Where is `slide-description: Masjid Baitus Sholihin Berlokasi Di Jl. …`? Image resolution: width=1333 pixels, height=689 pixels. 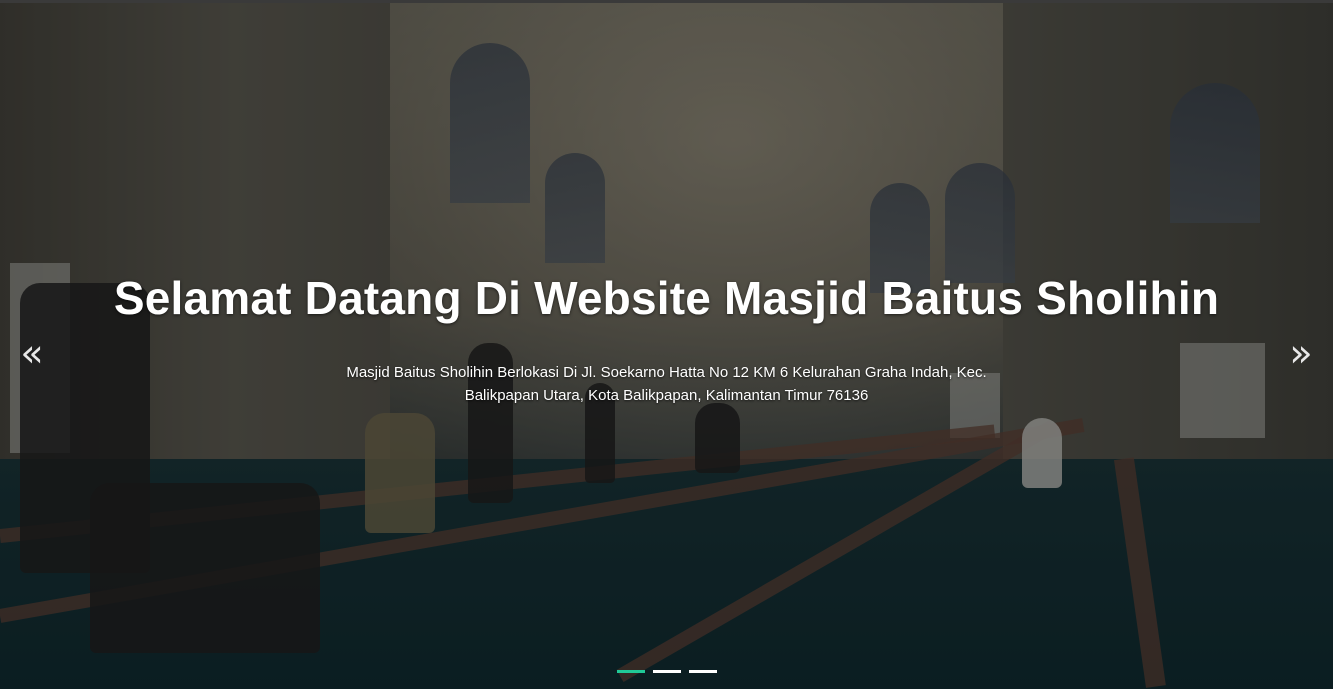 slide-description: Masjid Baitus Sholihin Berlokasi Di Jl. … is located at coordinates (667, 384).